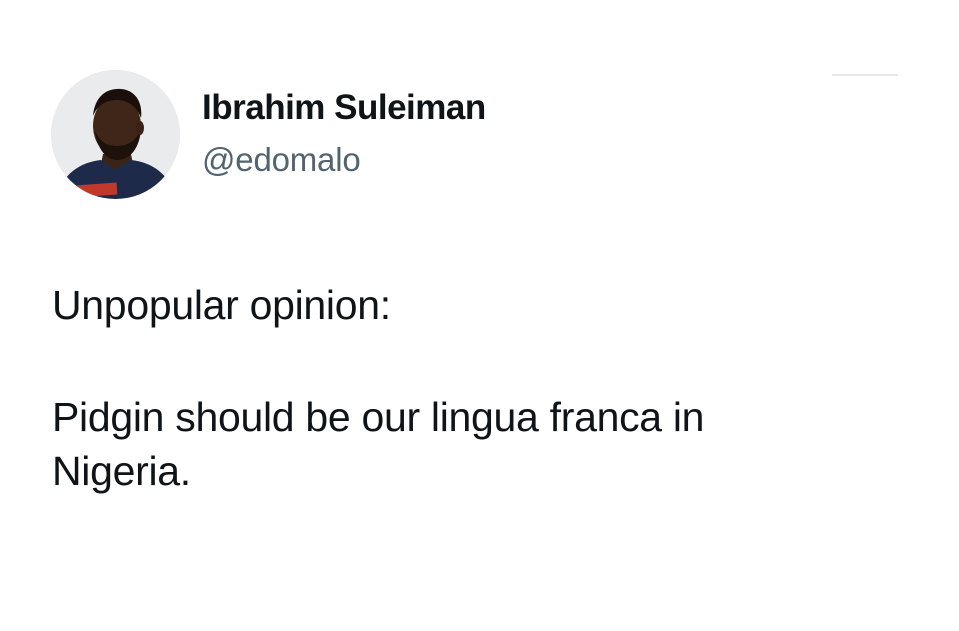  What do you see at coordinates (121, 471) in the screenshot?
I see `tweet-text-line: Nigeria.` at bounding box center [121, 471].